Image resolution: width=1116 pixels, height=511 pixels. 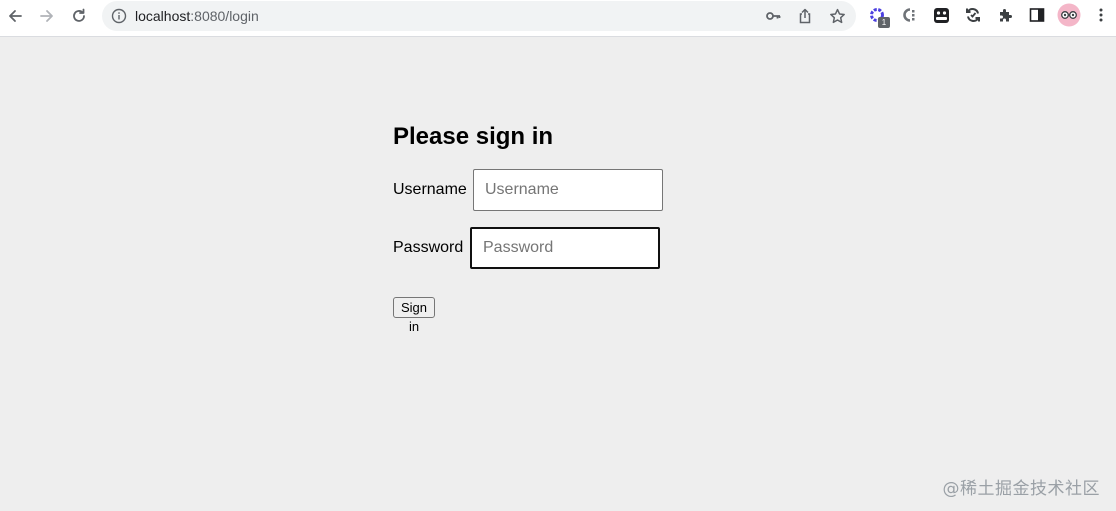 I want to click on extension-c-button, so click(x=909, y=15).